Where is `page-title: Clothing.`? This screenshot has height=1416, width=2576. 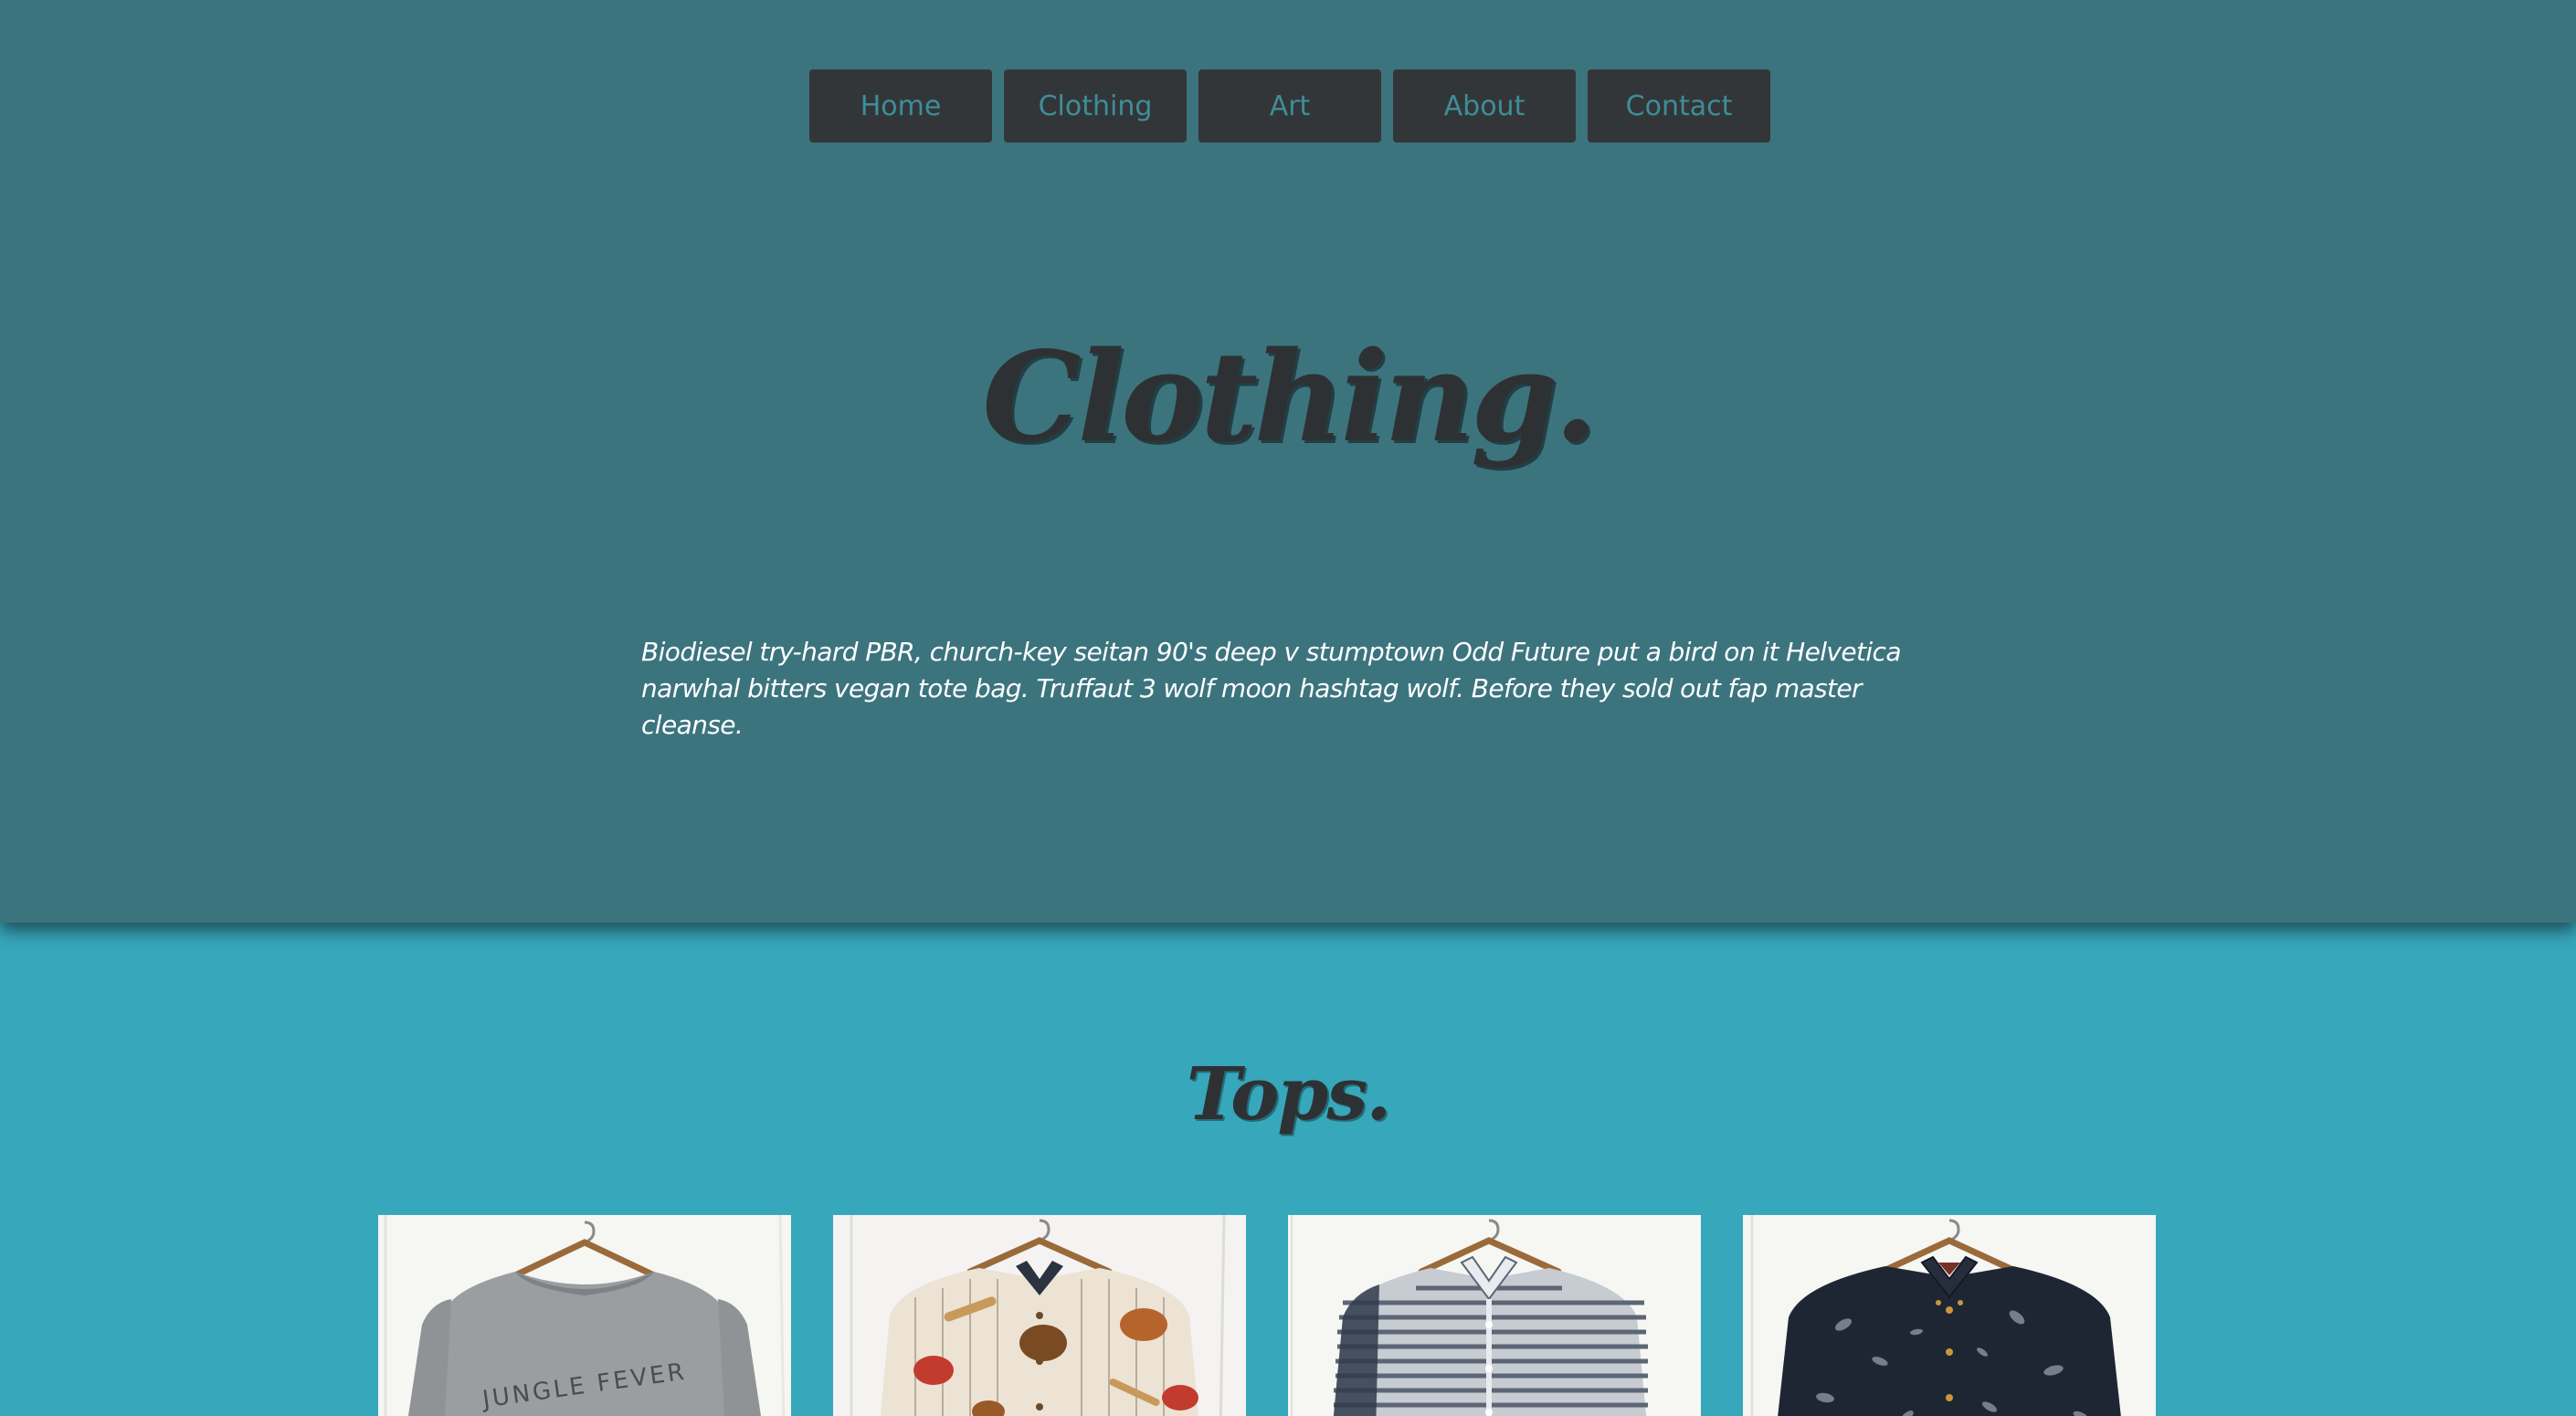
page-title: Clothing. is located at coordinates (1289, 397).